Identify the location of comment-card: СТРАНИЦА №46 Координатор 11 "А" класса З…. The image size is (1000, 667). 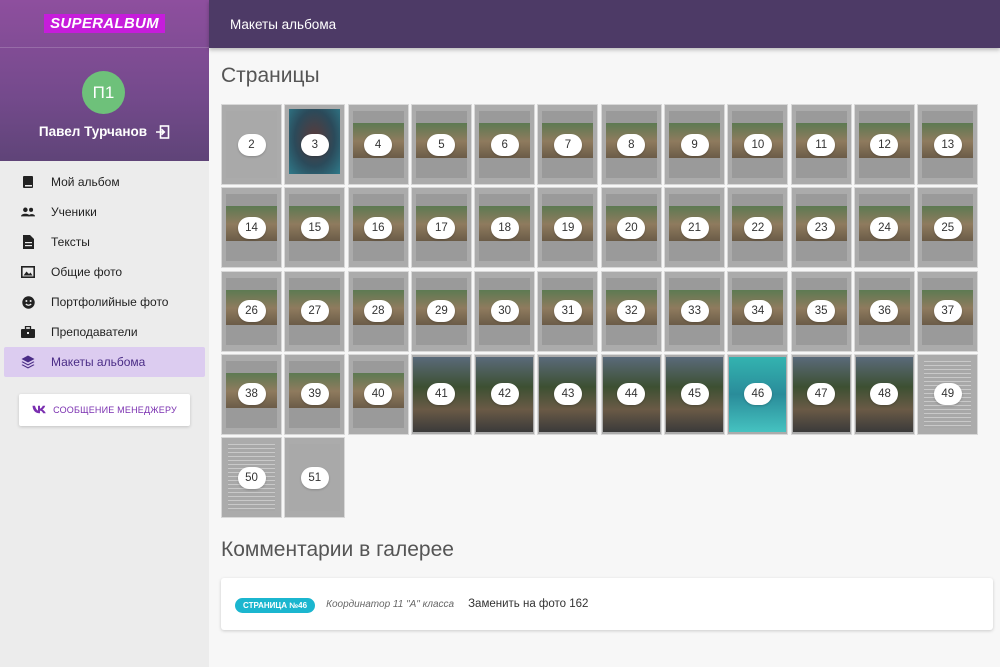
(607, 604).